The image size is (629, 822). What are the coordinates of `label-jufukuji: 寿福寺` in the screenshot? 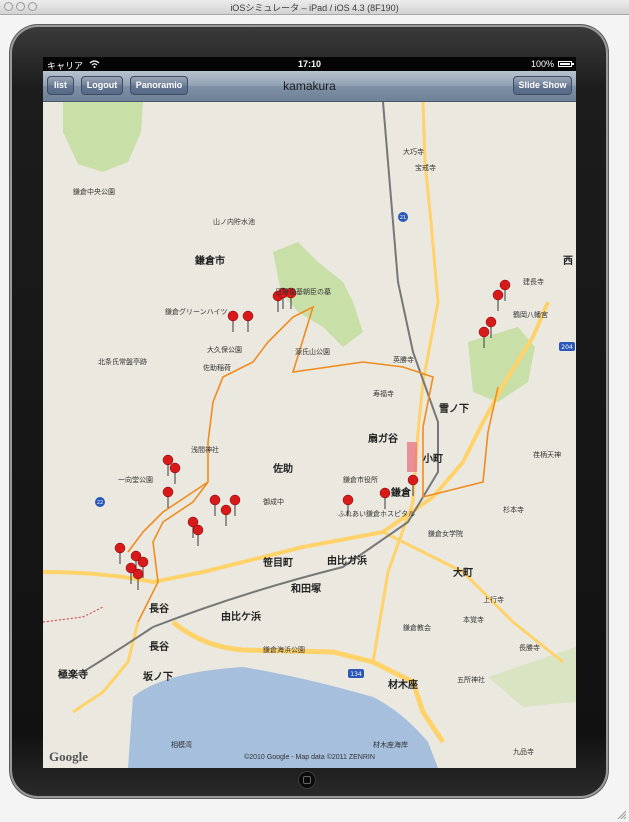 It's located at (383, 393).